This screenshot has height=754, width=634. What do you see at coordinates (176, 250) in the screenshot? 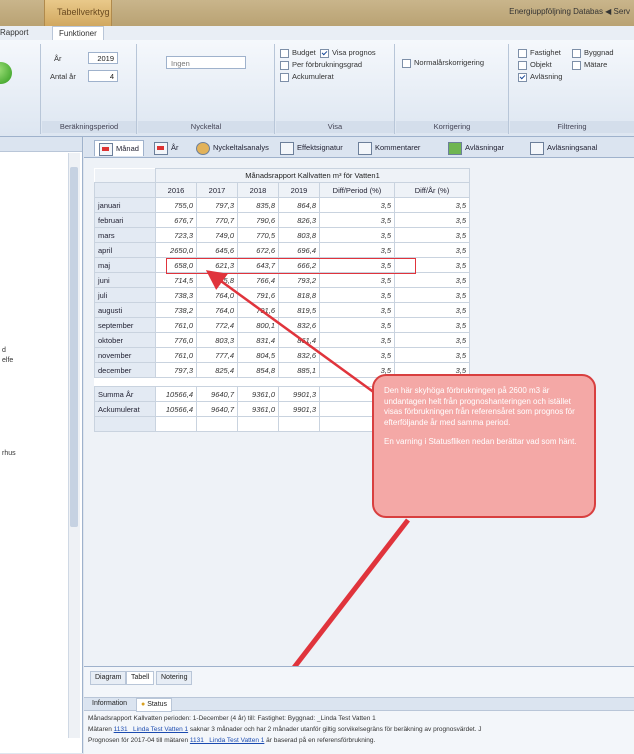
I see `table-cell: 2650,0` at bounding box center [176, 250].